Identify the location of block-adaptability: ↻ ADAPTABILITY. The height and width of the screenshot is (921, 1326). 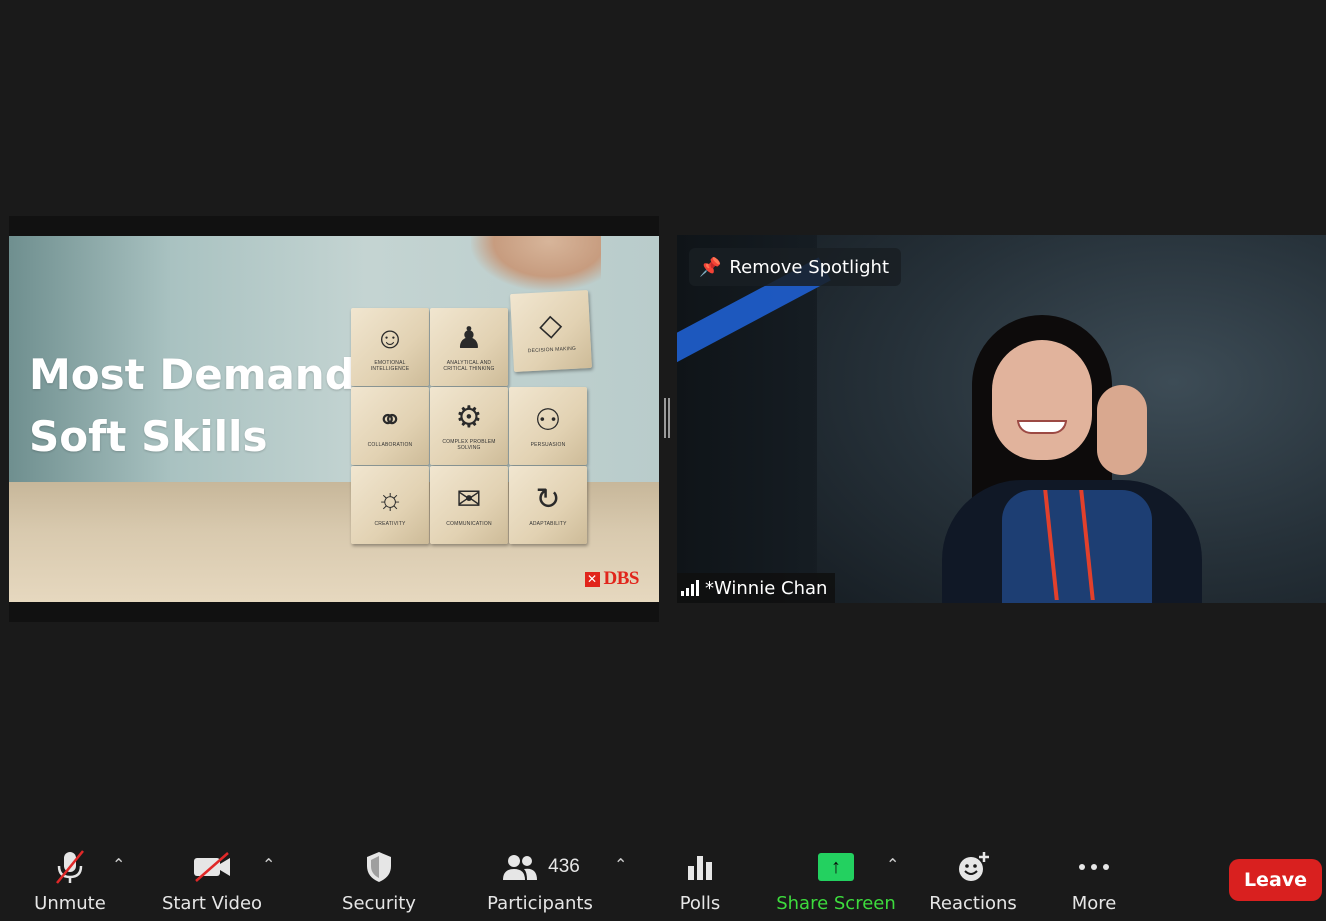
(548, 505).